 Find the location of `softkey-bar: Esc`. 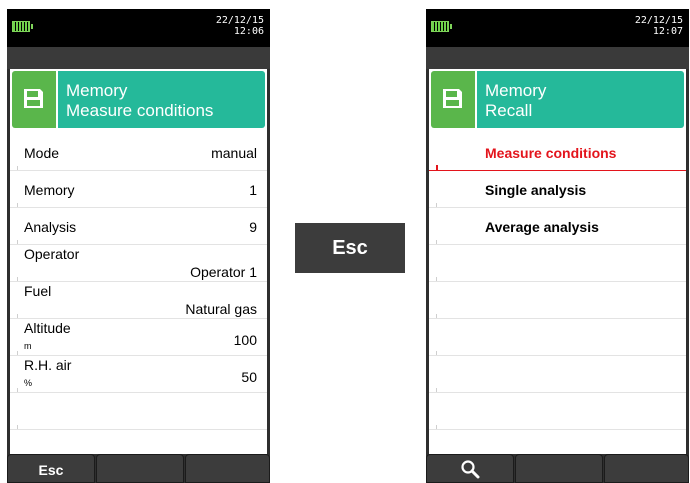

softkey-bar: Esc is located at coordinates (138, 468).